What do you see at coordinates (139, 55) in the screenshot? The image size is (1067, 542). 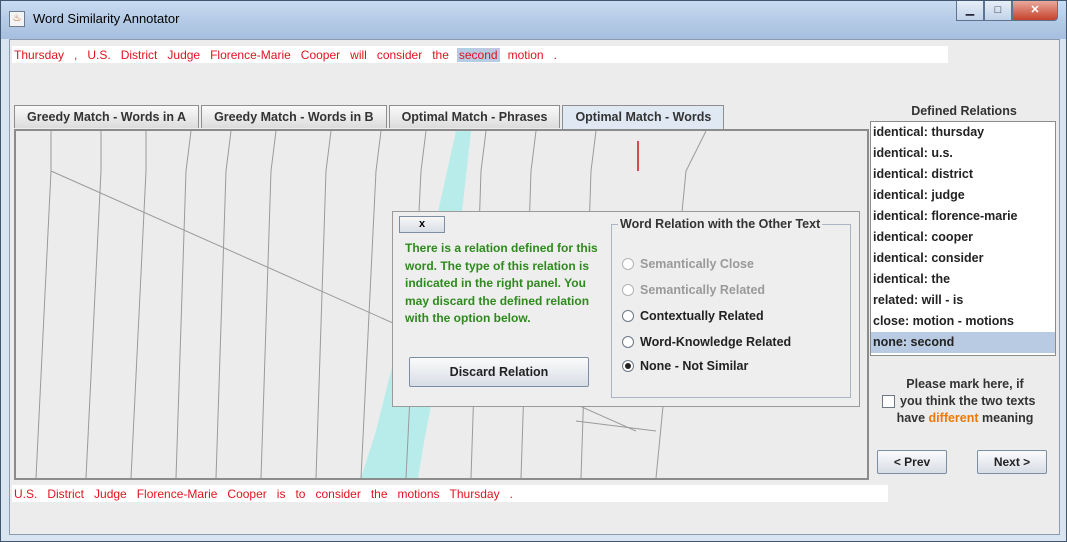 I see `text-a-token: District` at bounding box center [139, 55].